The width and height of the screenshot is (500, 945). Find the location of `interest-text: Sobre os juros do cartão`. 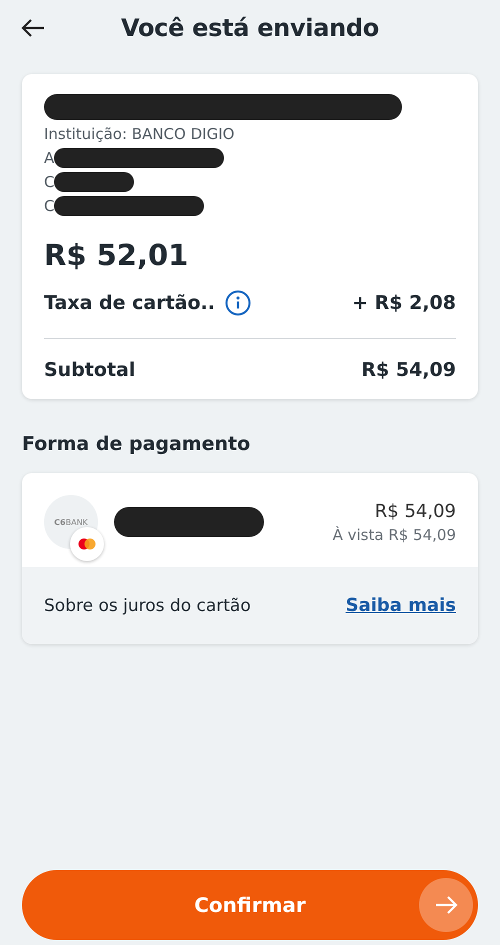

interest-text: Sobre os juros do cartão is located at coordinates (147, 606).